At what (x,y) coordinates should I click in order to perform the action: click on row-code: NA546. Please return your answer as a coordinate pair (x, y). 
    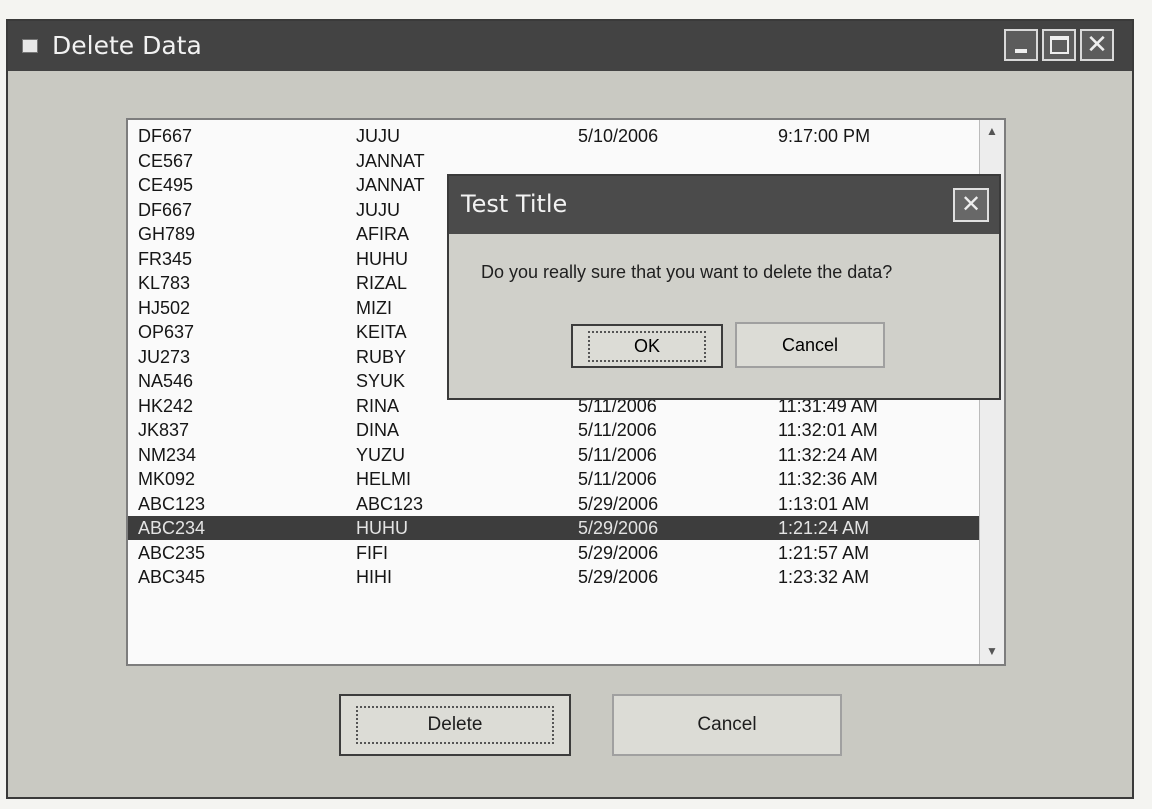
    Looking at the image, I should click on (166, 381).